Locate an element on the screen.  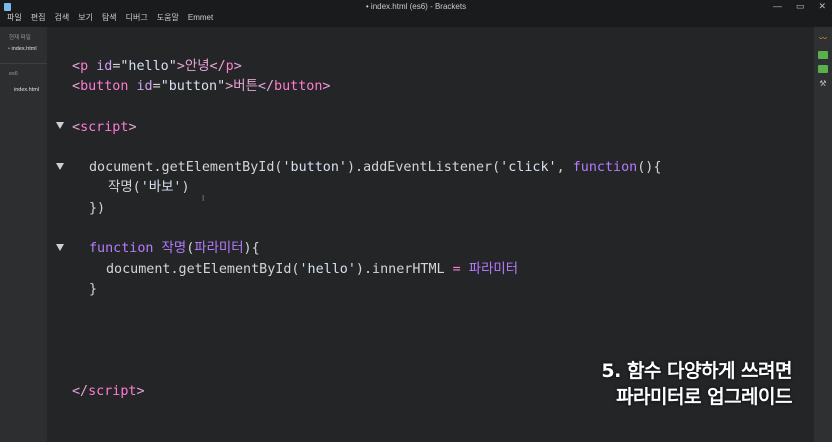
menu-navigate: 탐색 is located at coordinates (109, 18).